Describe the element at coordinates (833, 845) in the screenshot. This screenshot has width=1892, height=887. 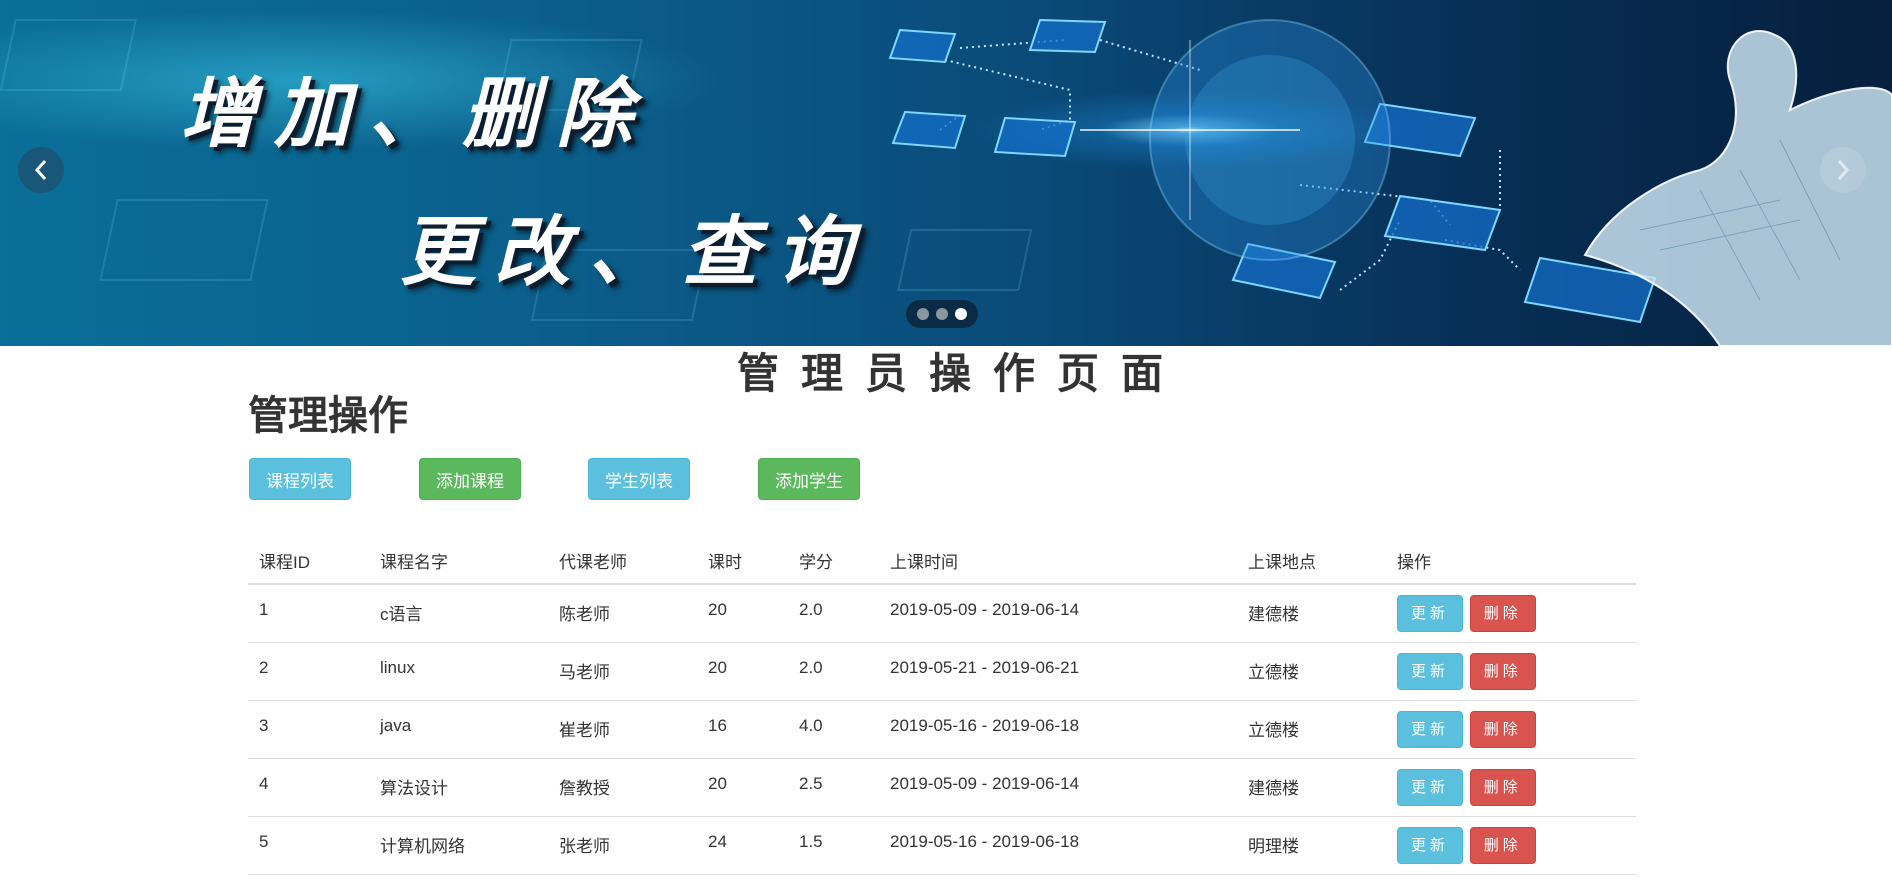
I see `cell-credits: 1.5` at that location.